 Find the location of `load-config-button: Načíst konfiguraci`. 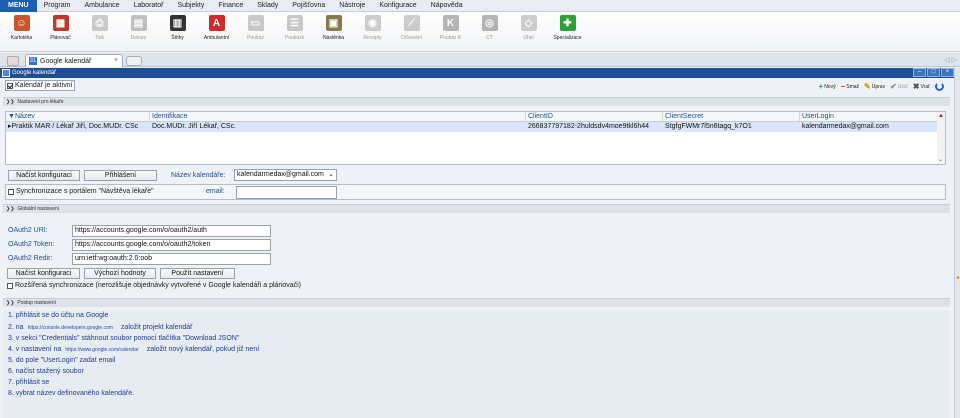

load-config-button: Načíst konfiguraci is located at coordinates (44, 175).